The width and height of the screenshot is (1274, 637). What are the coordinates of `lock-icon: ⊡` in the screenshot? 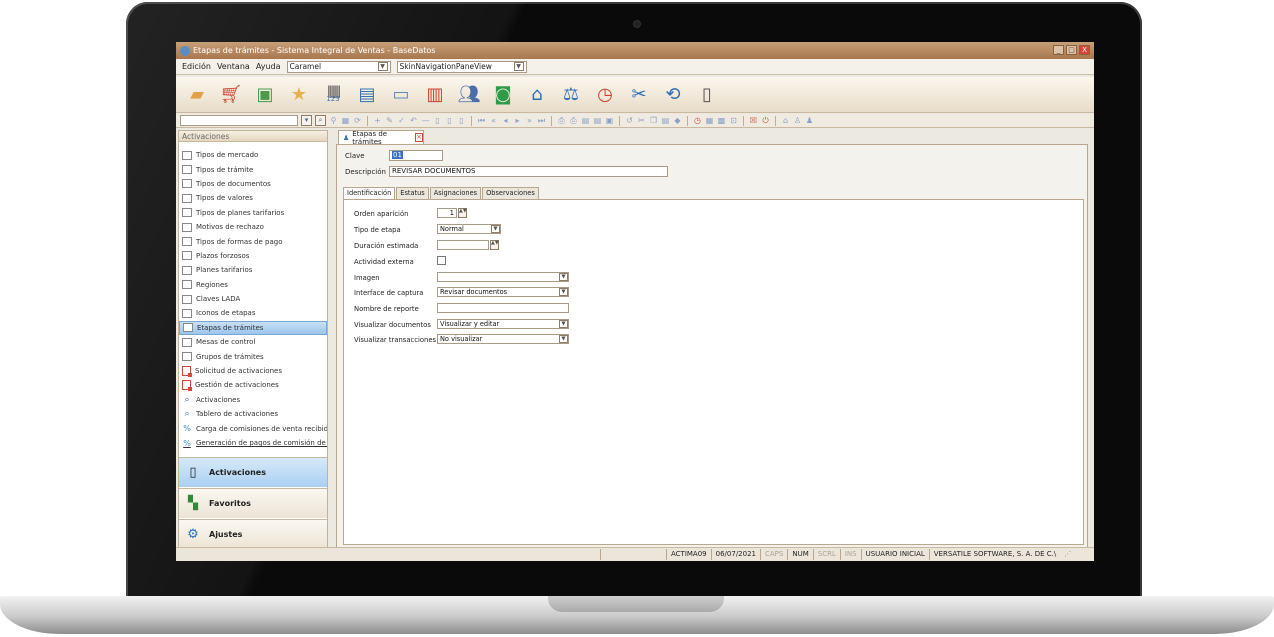 It's located at (733, 120).